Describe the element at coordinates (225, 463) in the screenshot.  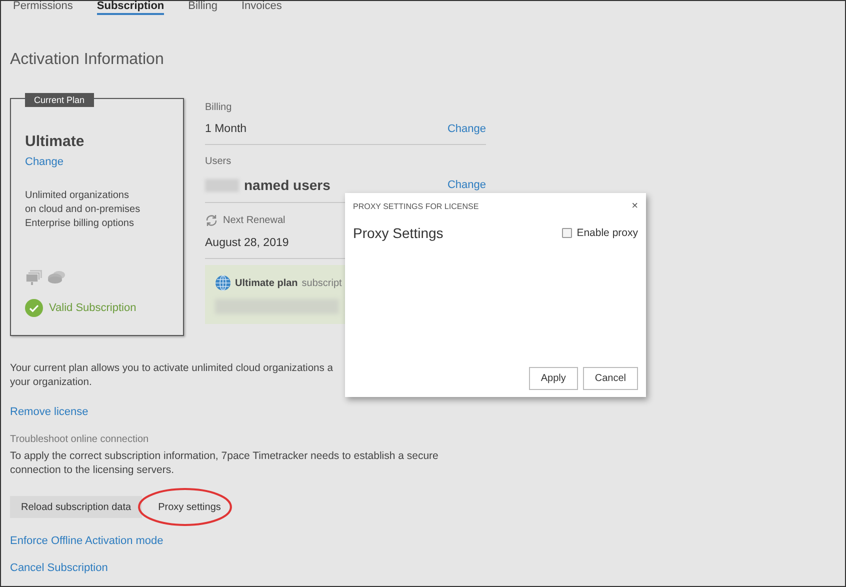
I see `troubleshoot-text: To apply the correct subscription information, 7pace Timetracker needs to establish a secure connection to the licensing servers.` at that location.